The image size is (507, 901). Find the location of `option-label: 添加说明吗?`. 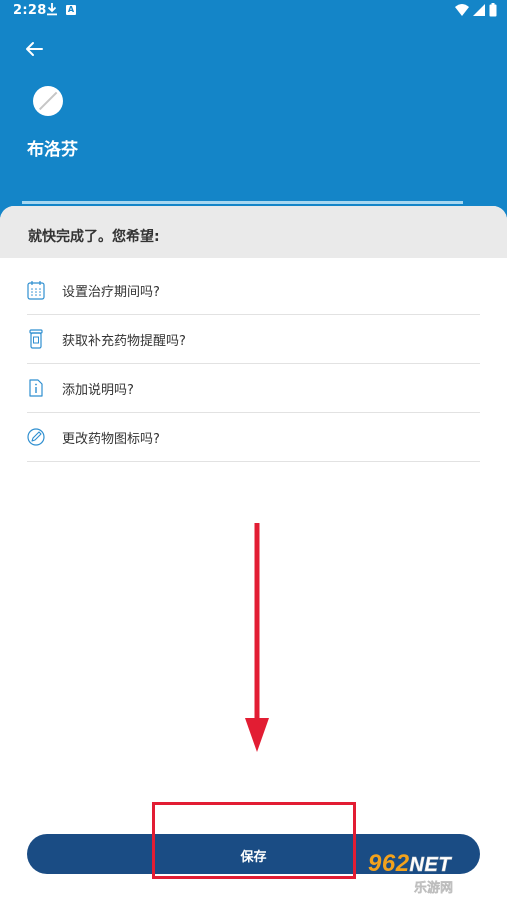

option-label: 添加说明吗? is located at coordinates (98, 390).